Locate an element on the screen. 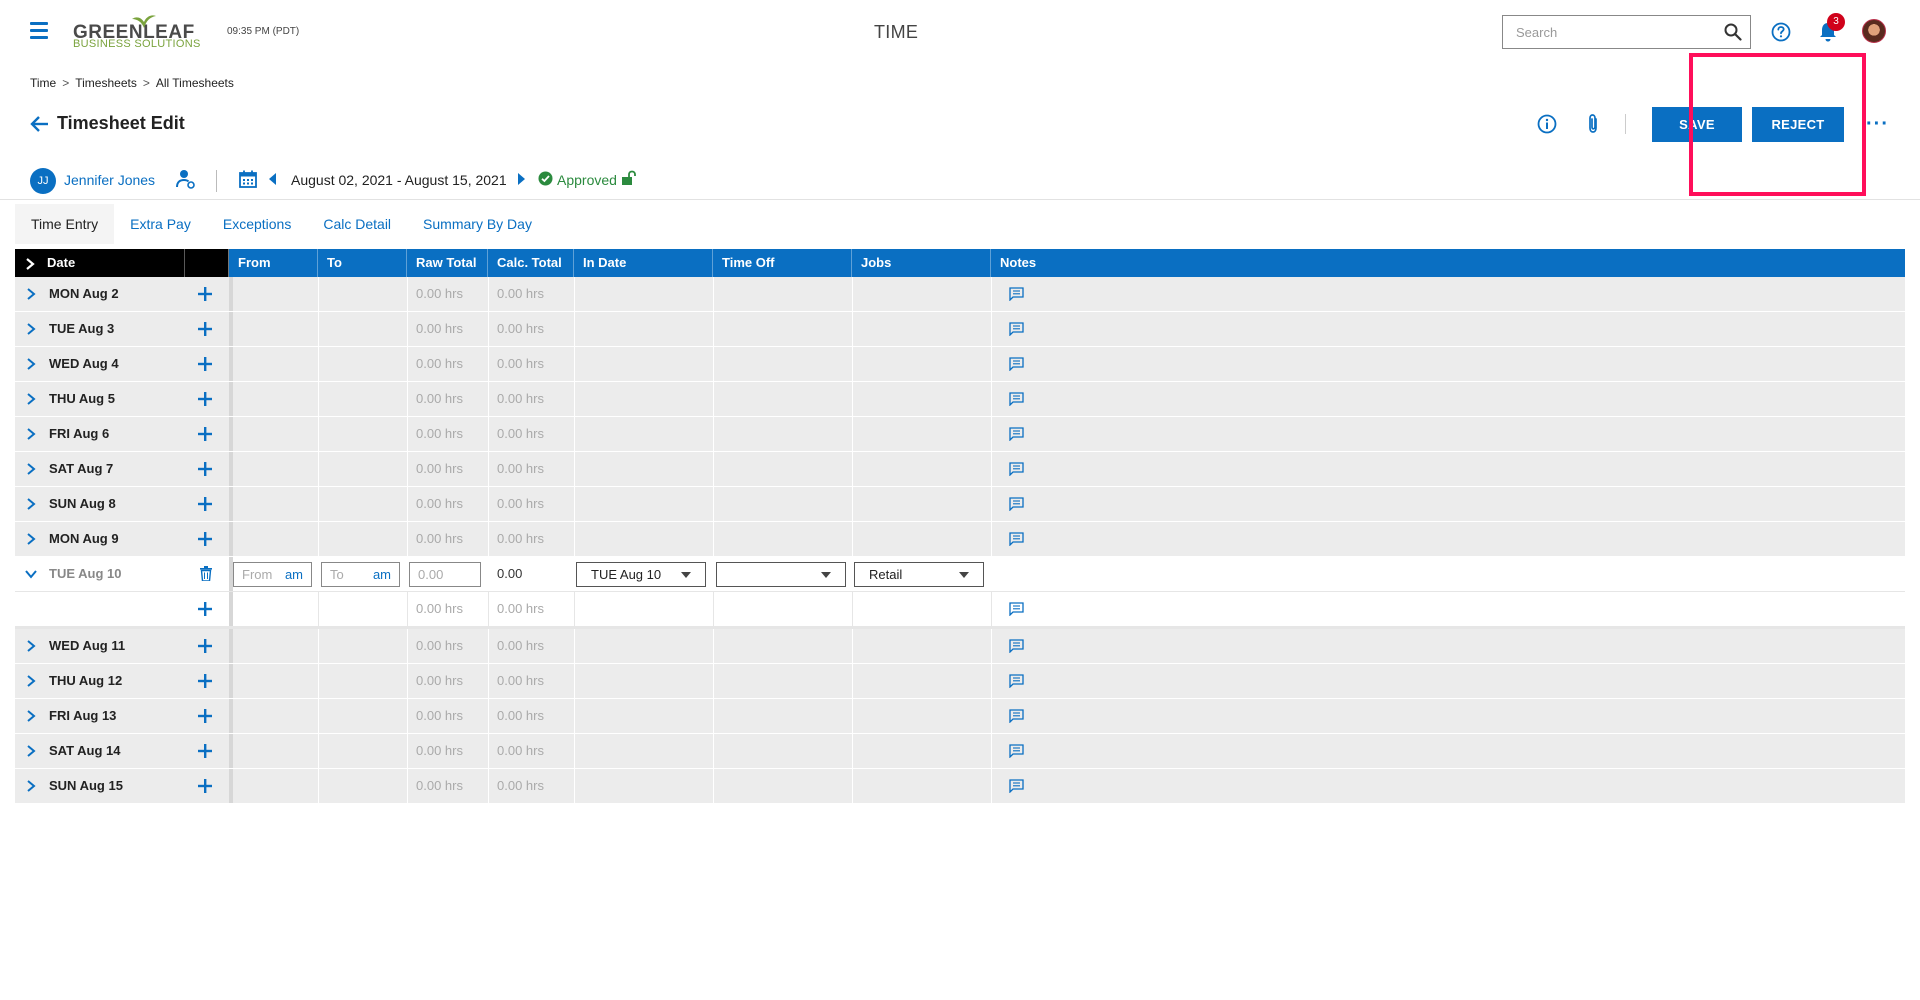 The height and width of the screenshot is (1000, 1920). employee-name-link: Jennifer Jones is located at coordinates (109, 180).